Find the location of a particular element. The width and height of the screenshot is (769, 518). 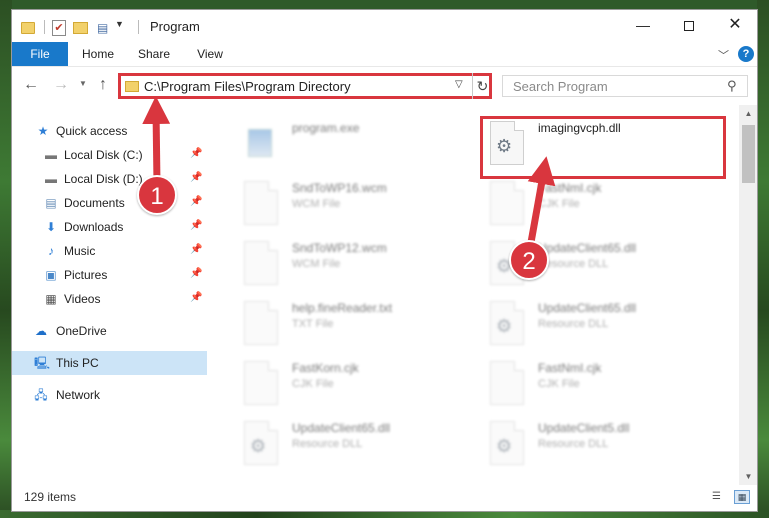

scroll-down-arrow-icon: ▼ is located at coordinates (748, 476).